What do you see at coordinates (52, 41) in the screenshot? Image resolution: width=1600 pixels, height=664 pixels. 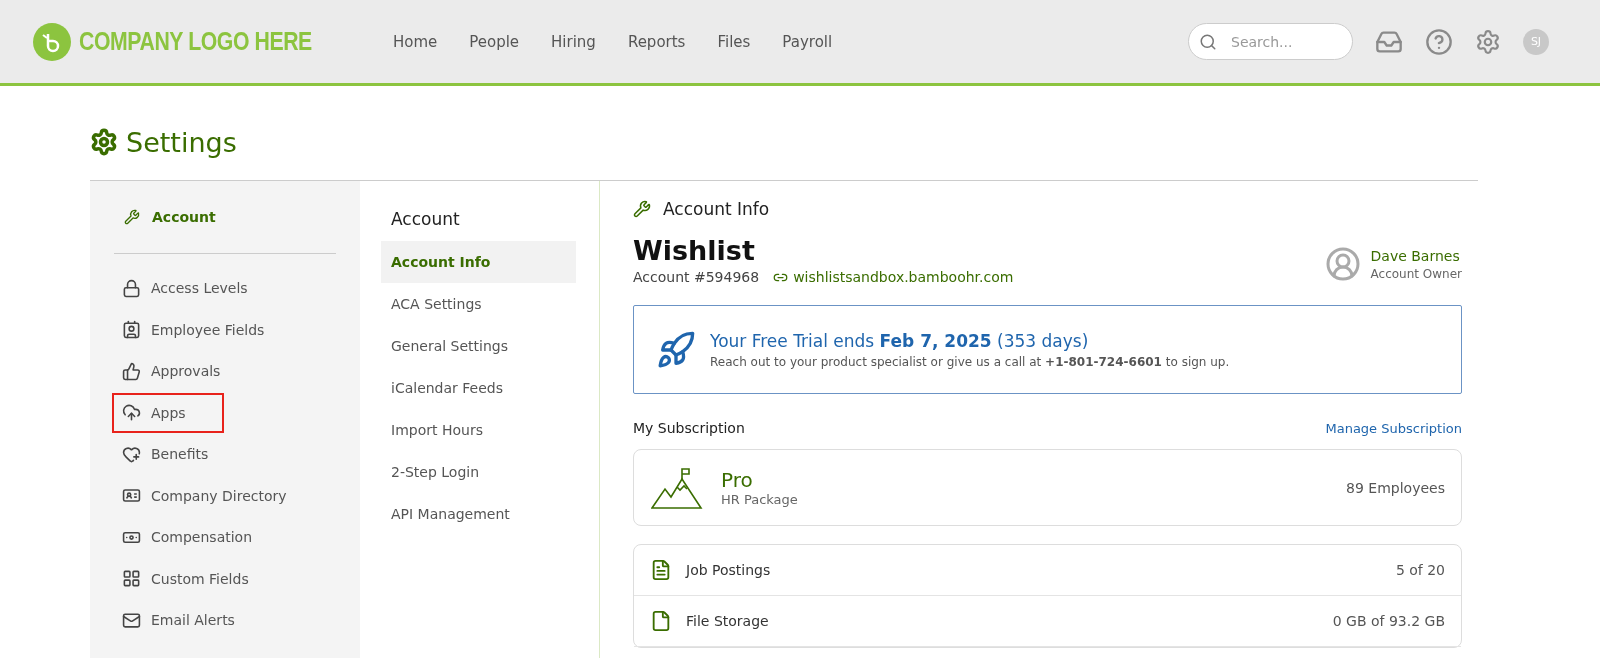 I see `logo-icon` at bounding box center [52, 41].